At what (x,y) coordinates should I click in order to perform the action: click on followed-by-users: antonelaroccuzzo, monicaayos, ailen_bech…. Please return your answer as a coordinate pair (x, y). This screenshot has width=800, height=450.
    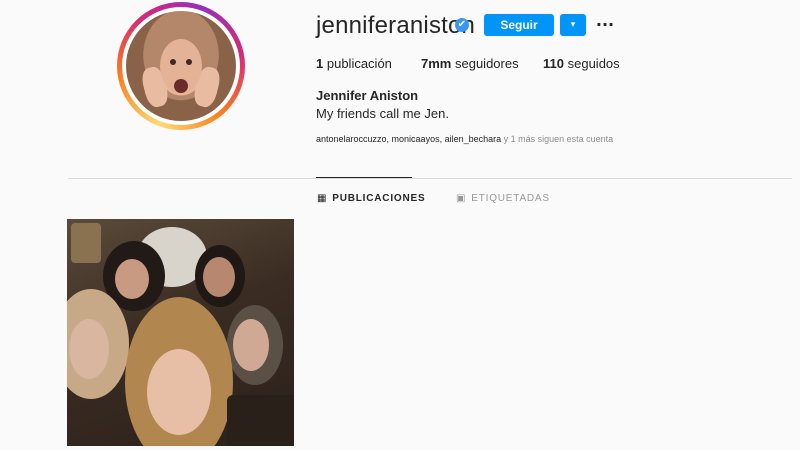
    Looking at the image, I should click on (408, 139).